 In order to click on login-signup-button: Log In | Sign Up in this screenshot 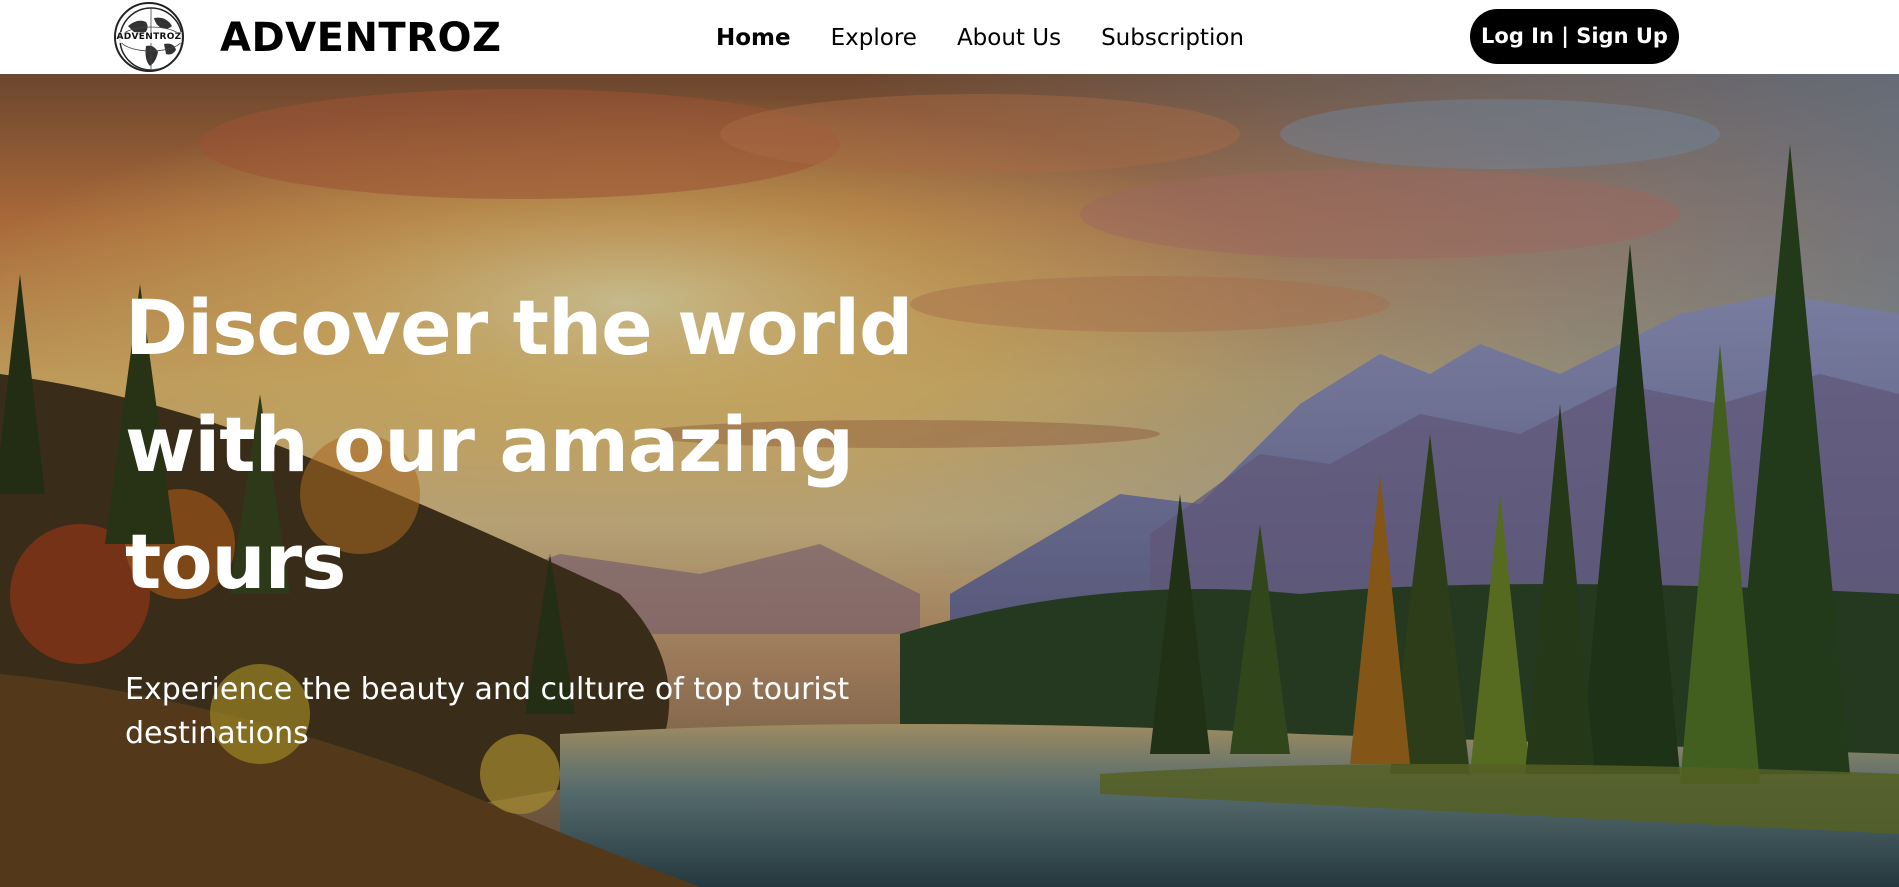, I will do `click(1574, 36)`.